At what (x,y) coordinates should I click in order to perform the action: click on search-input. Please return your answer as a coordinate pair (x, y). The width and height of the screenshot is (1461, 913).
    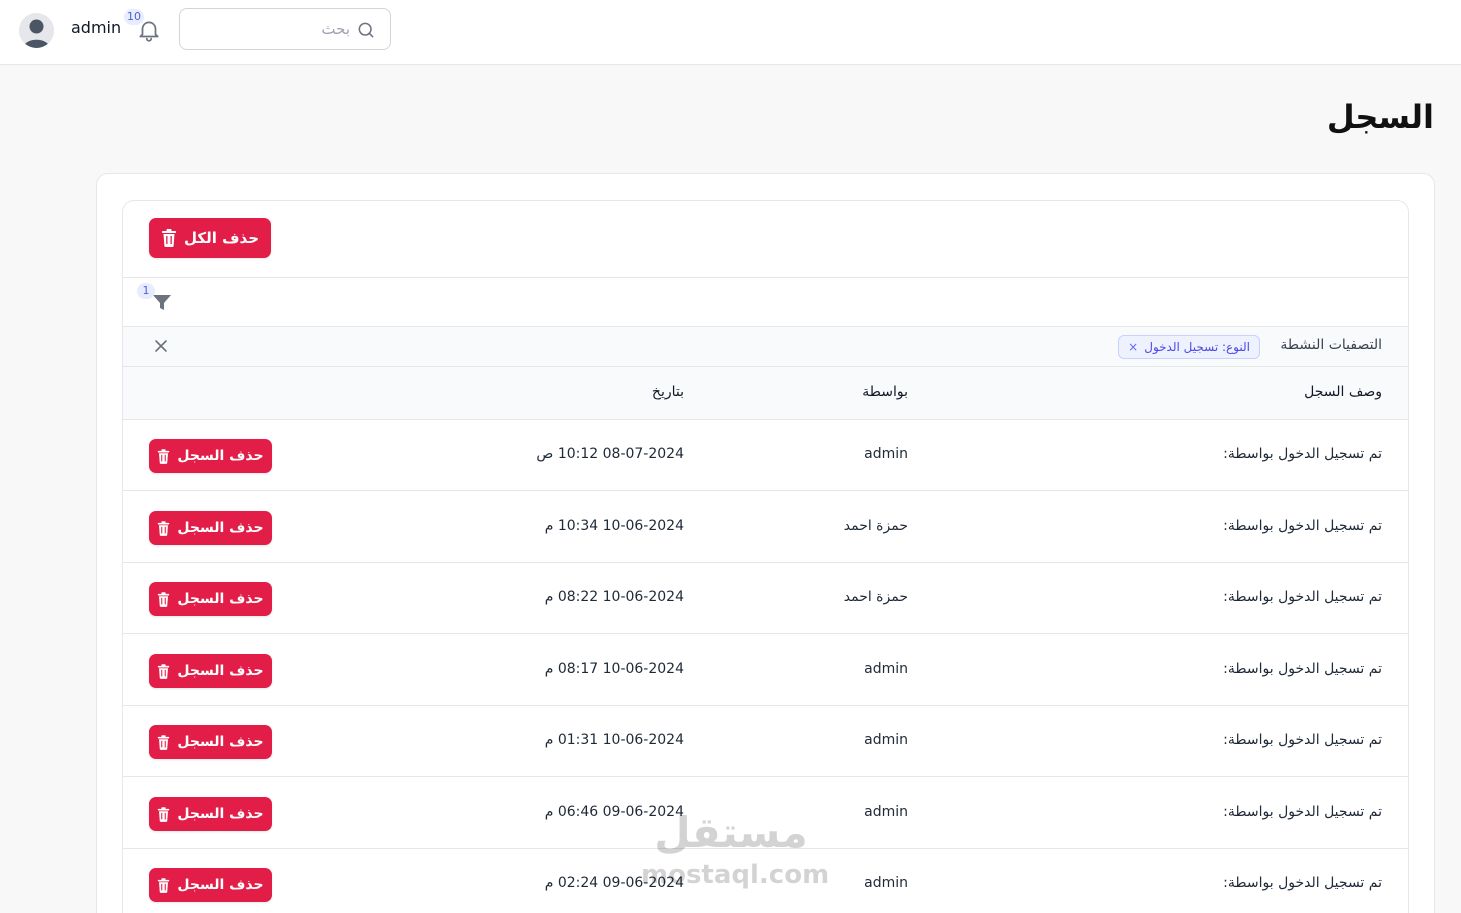
    Looking at the image, I should click on (270, 29).